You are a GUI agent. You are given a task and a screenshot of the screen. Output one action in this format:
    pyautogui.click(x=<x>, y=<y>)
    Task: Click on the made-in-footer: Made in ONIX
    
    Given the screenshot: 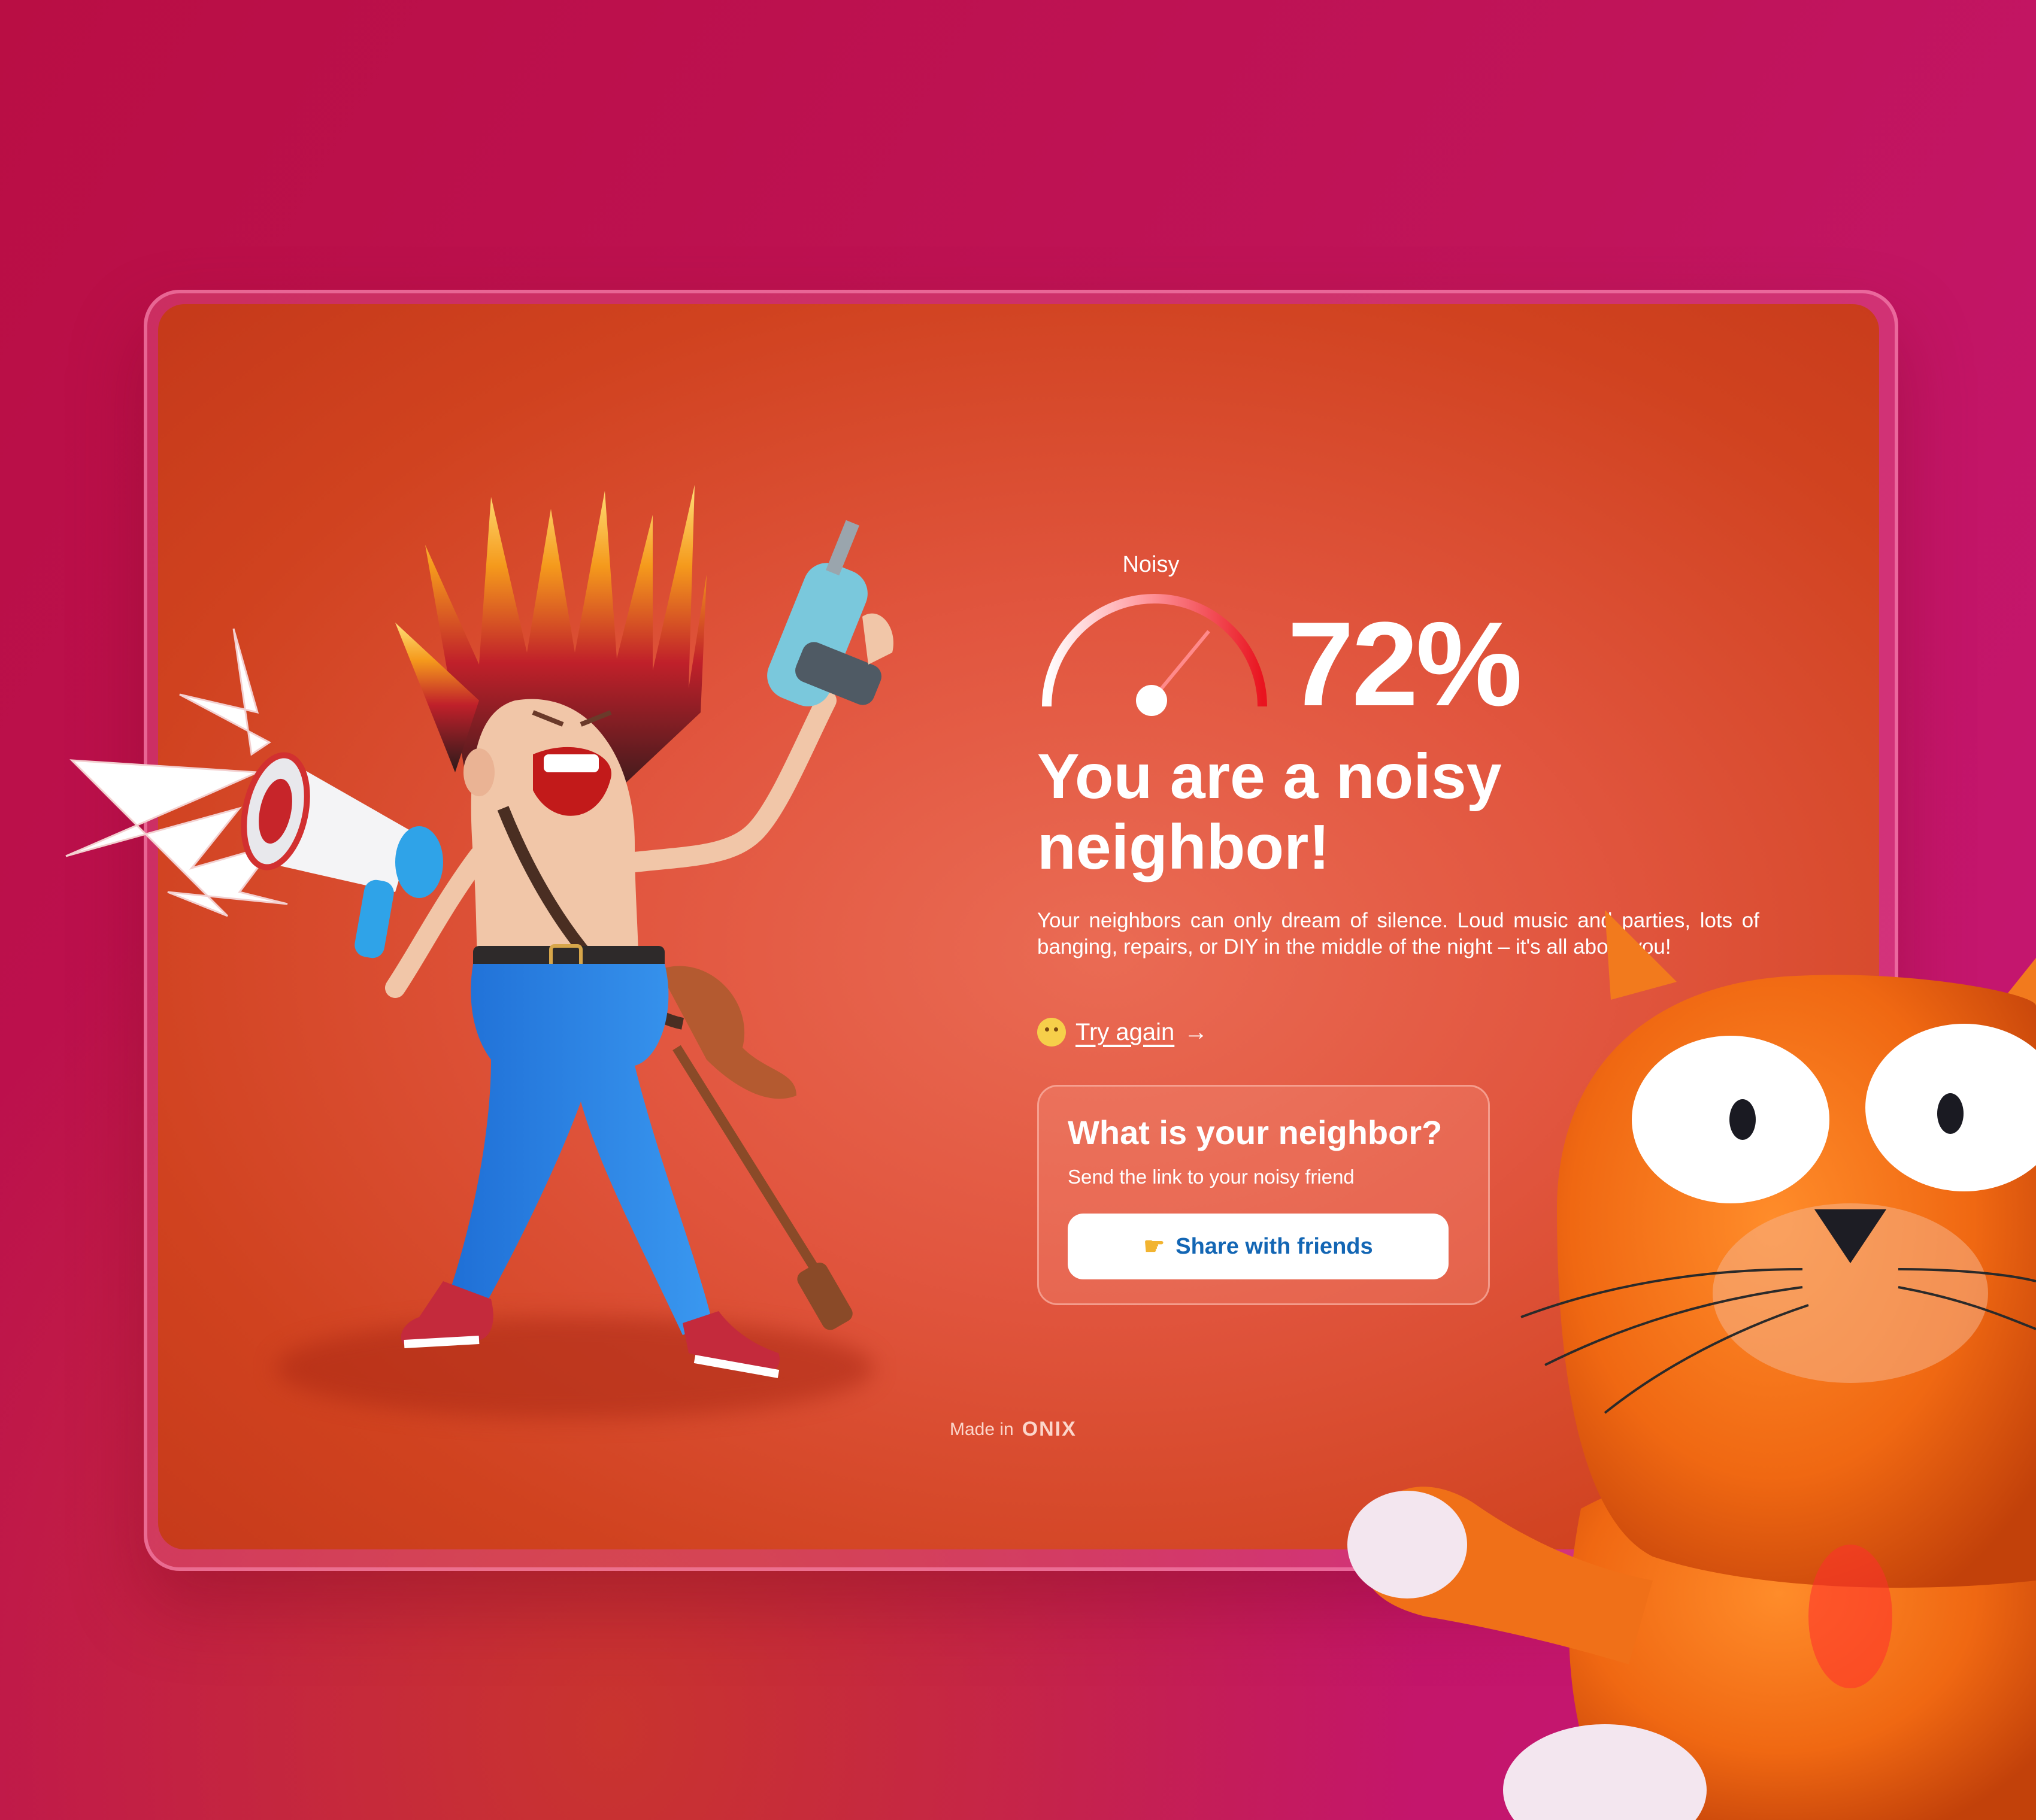 What is the action you would take?
    pyautogui.click(x=1014, y=1430)
    